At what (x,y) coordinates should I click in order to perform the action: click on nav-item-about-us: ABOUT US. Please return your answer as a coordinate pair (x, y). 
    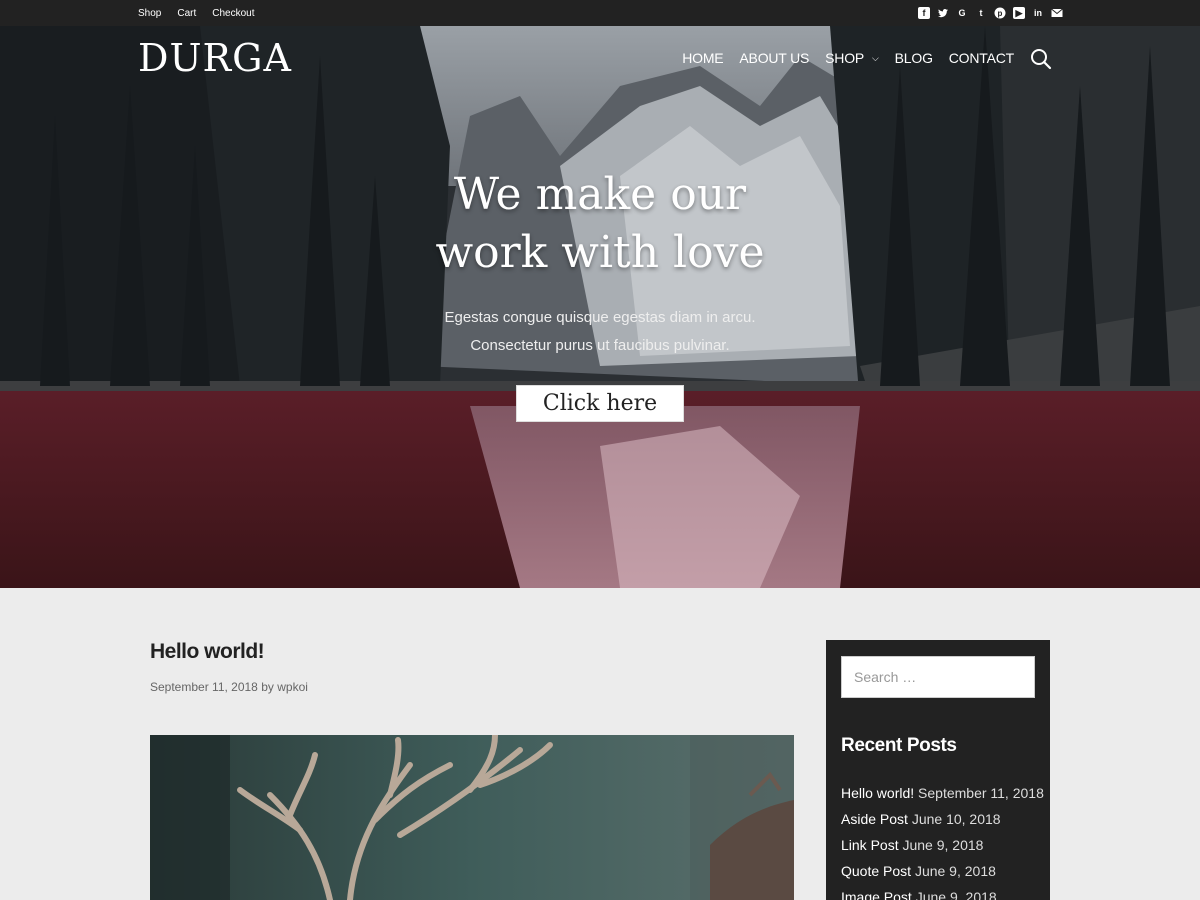
    Looking at the image, I should click on (774, 58).